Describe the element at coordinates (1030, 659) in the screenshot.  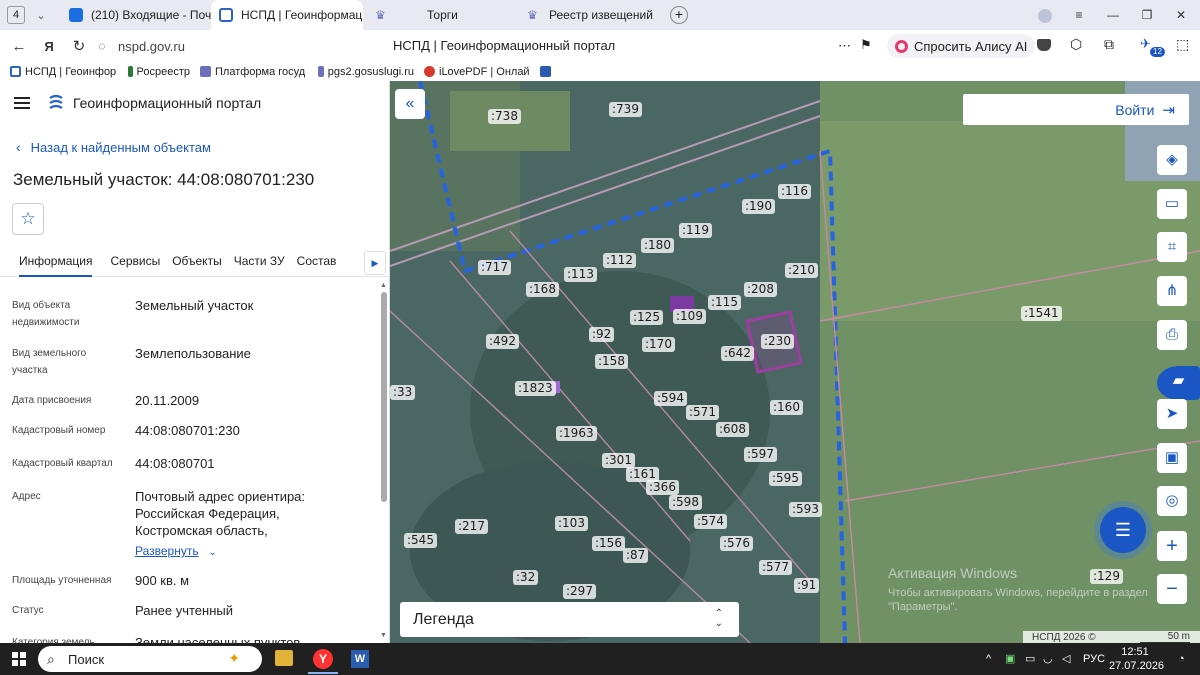
I see `battery-icon: ▭` at that location.